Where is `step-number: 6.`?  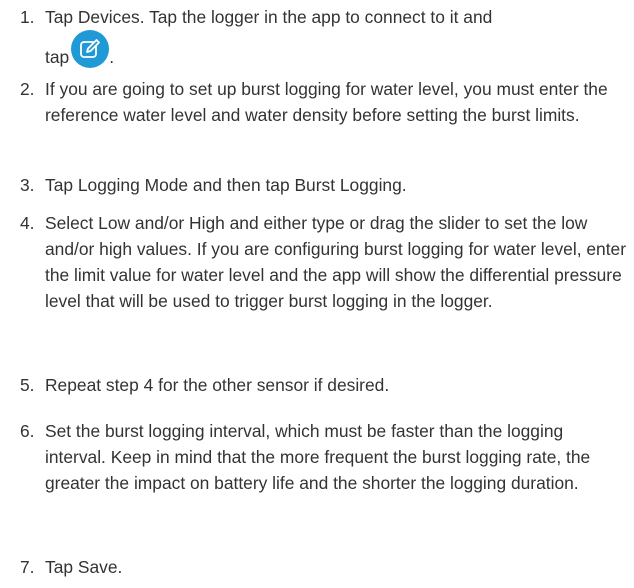 step-number: 6. is located at coordinates (27, 431).